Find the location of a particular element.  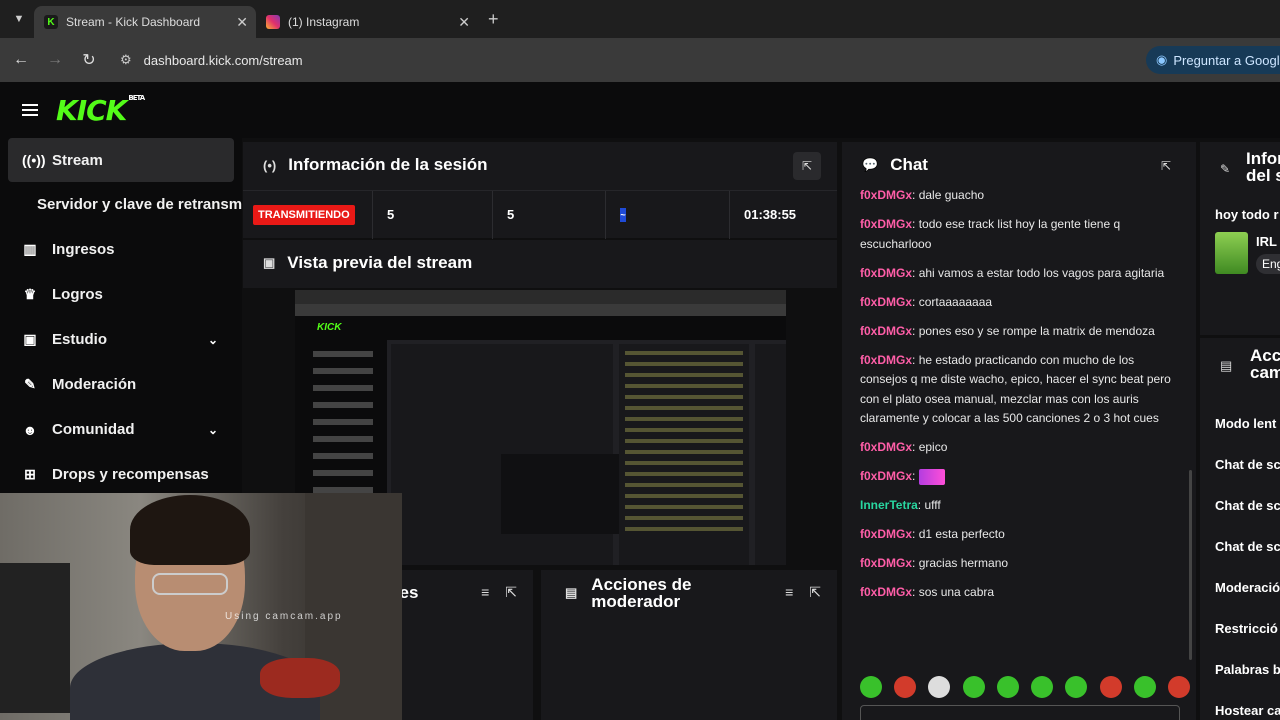

reload-icon: ↻ is located at coordinates (89, 60).